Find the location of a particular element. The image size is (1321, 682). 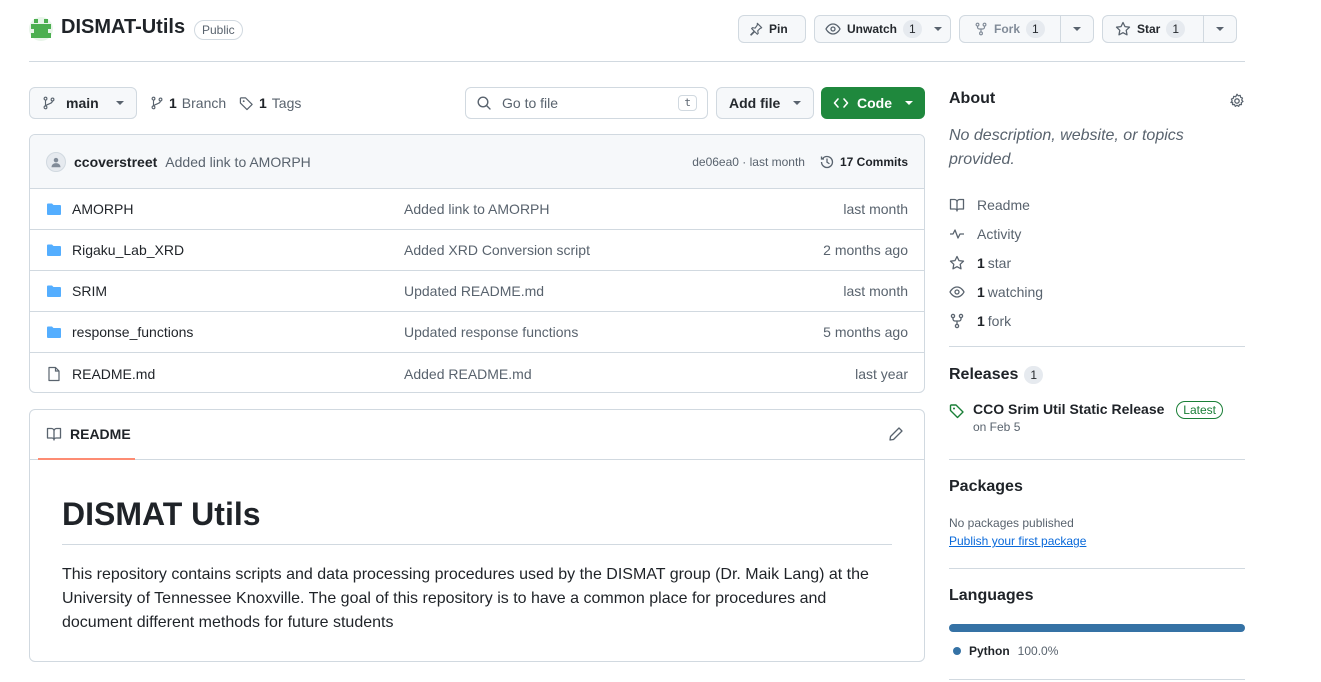

shortcut-key: t is located at coordinates (687, 103).